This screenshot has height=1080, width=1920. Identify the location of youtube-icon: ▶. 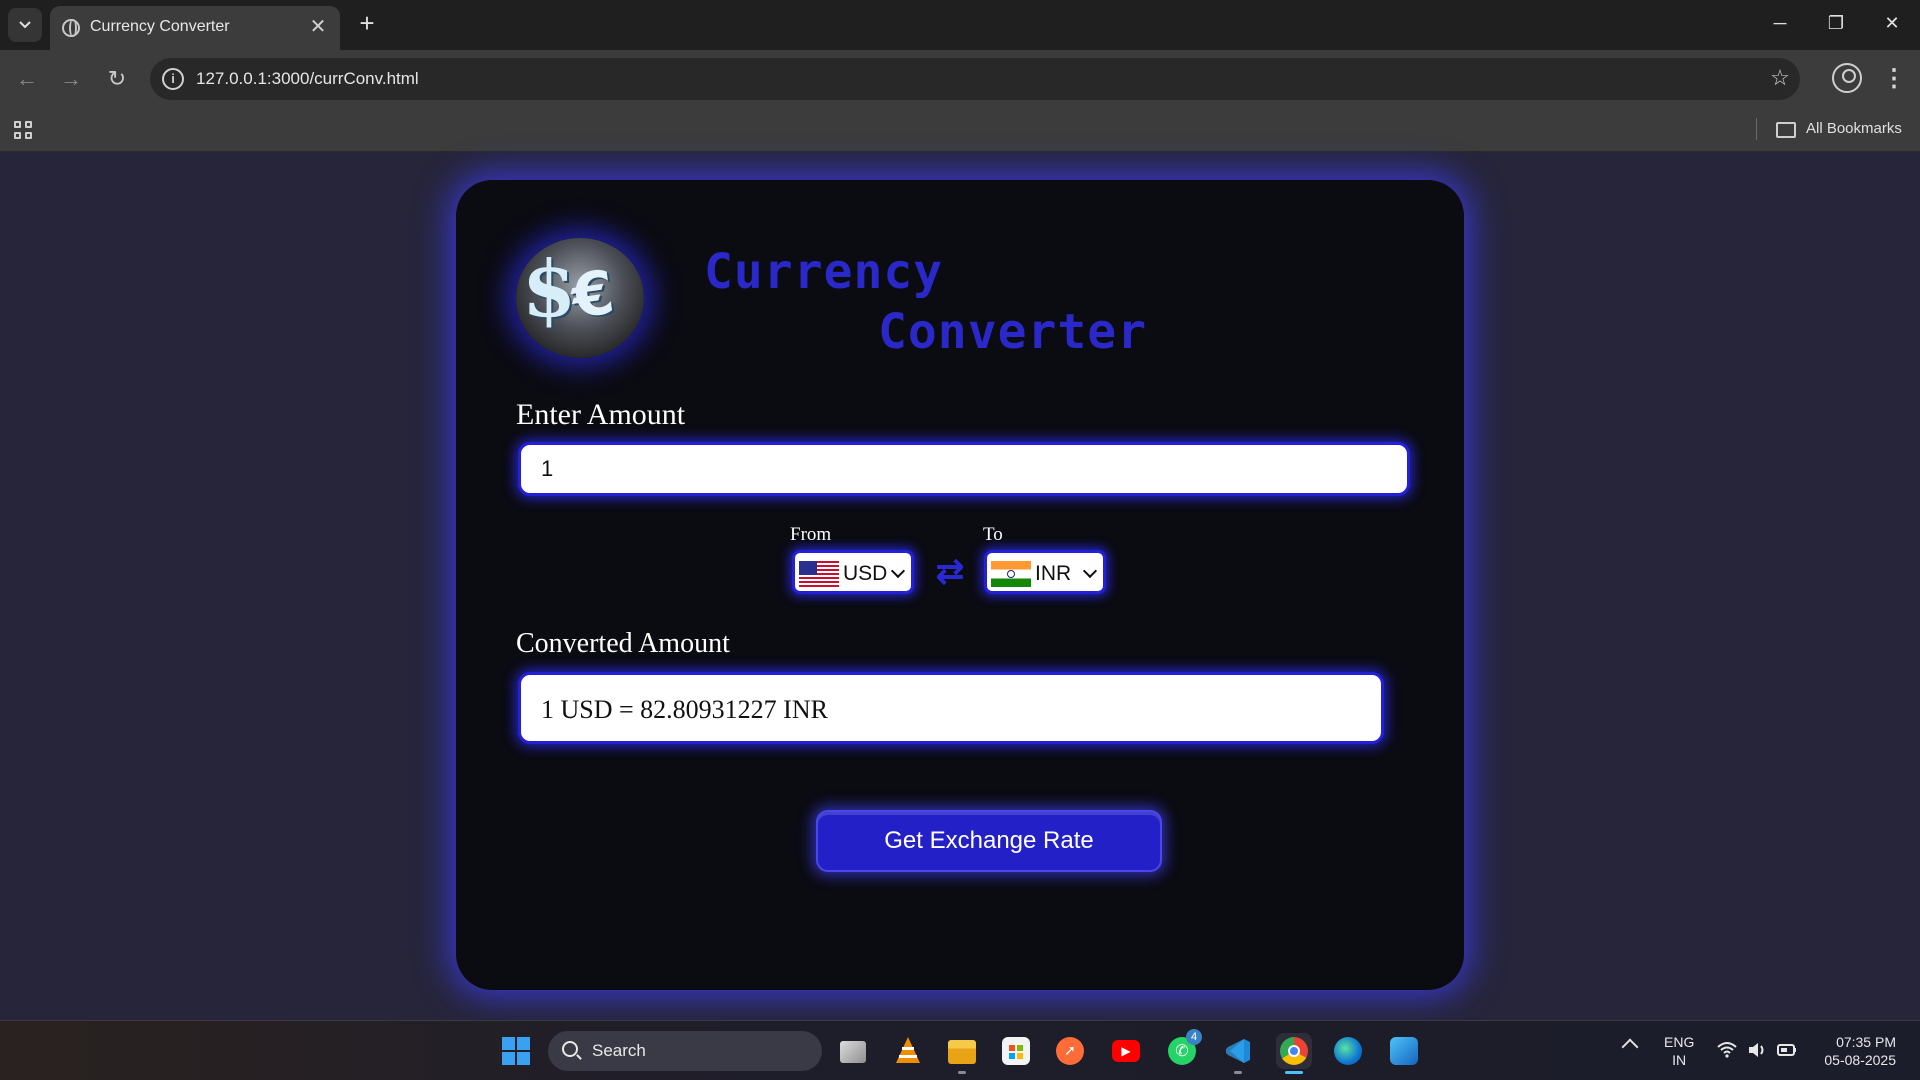
(1126, 1051).